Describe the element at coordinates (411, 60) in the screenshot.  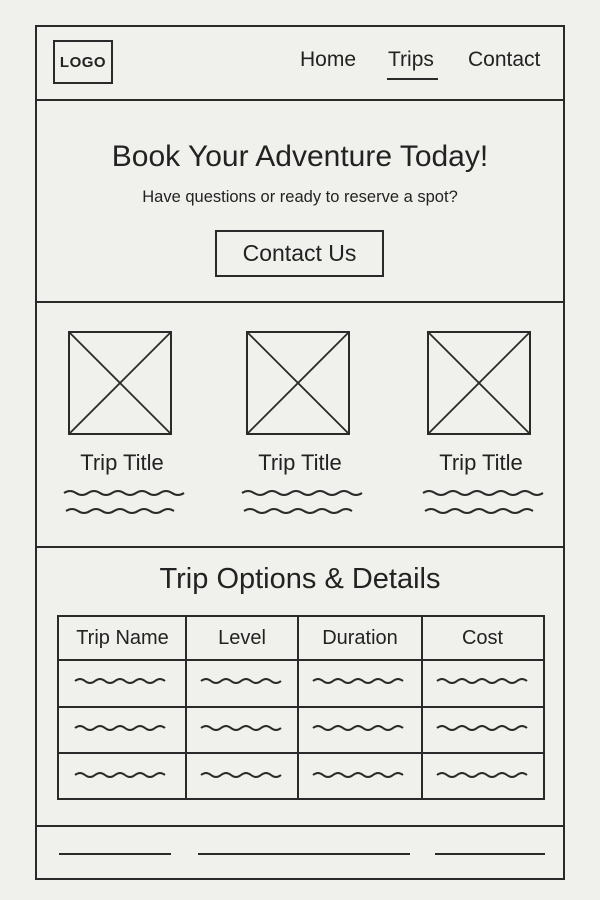
I see `nav-trips: Trips` at that location.